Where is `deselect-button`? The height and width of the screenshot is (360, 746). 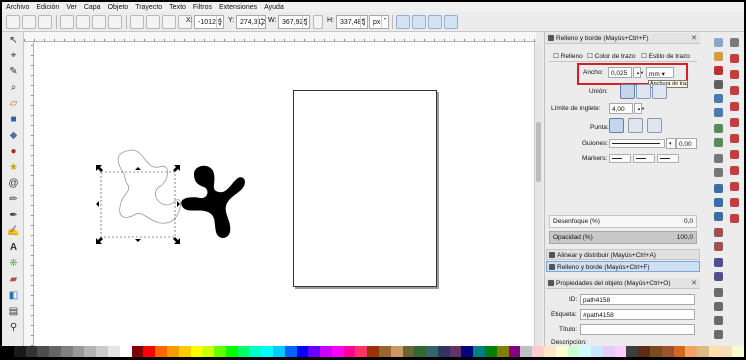 deselect-button is located at coordinates (45, 22).